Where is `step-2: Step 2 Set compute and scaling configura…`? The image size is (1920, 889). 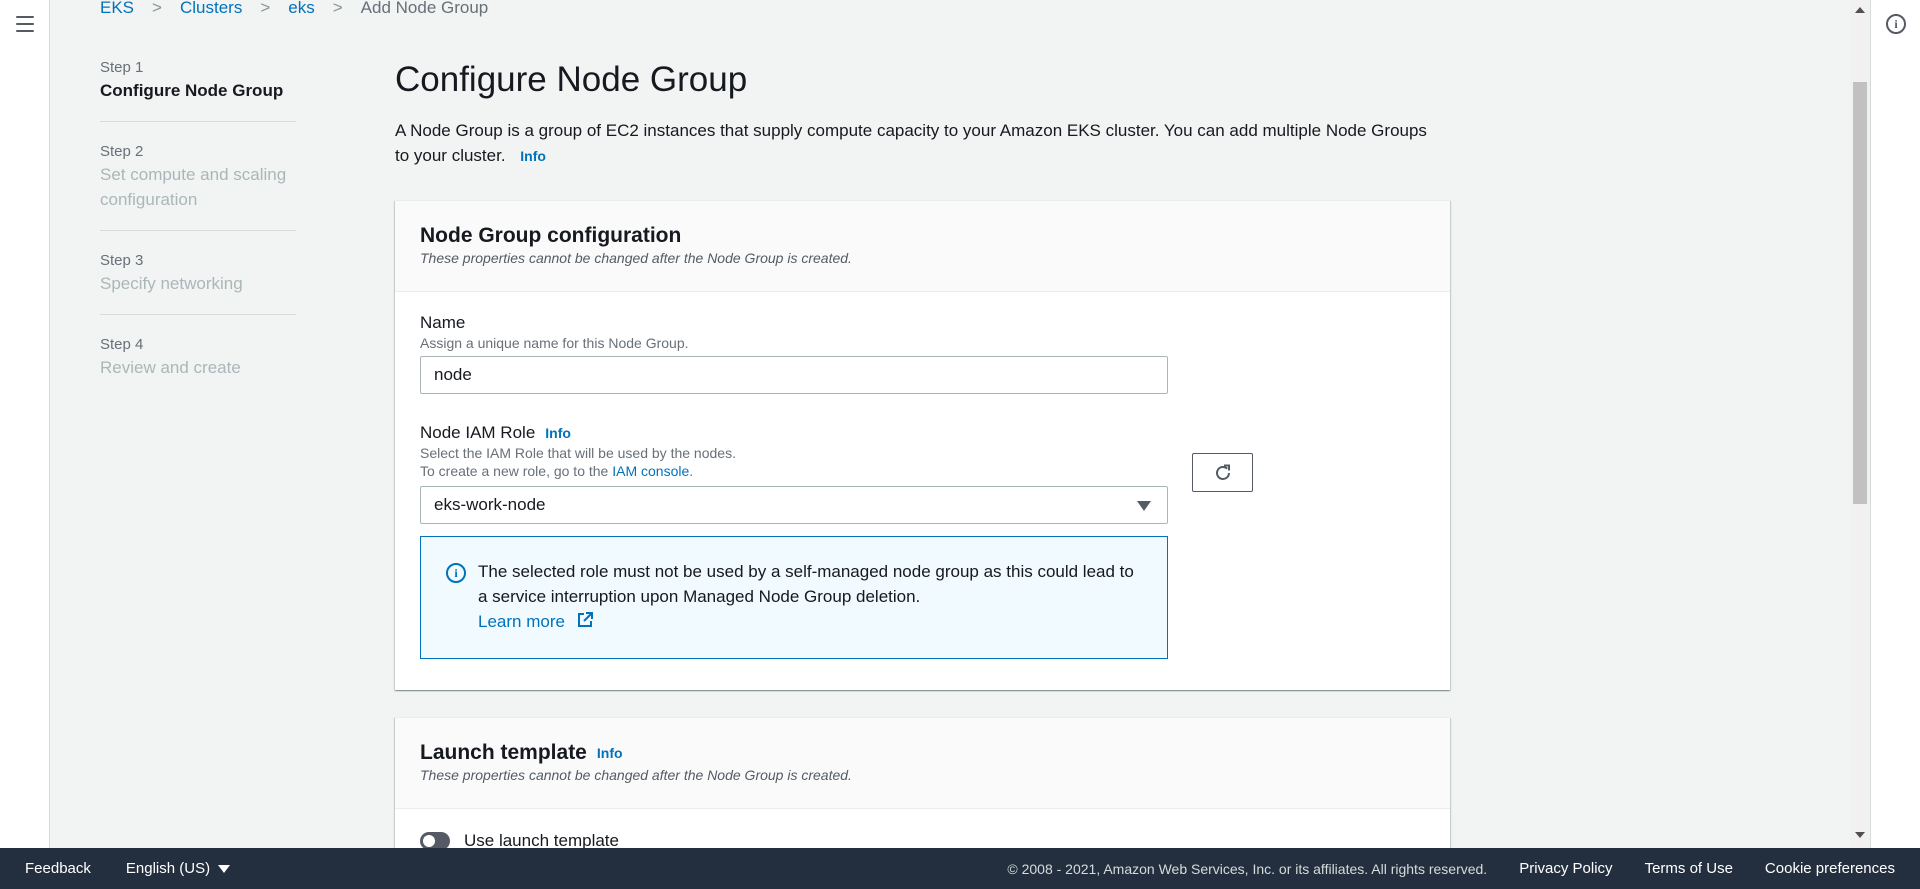
step-2: Step 2 Set compute and scaling configura… is located at coordinates (198, 186).